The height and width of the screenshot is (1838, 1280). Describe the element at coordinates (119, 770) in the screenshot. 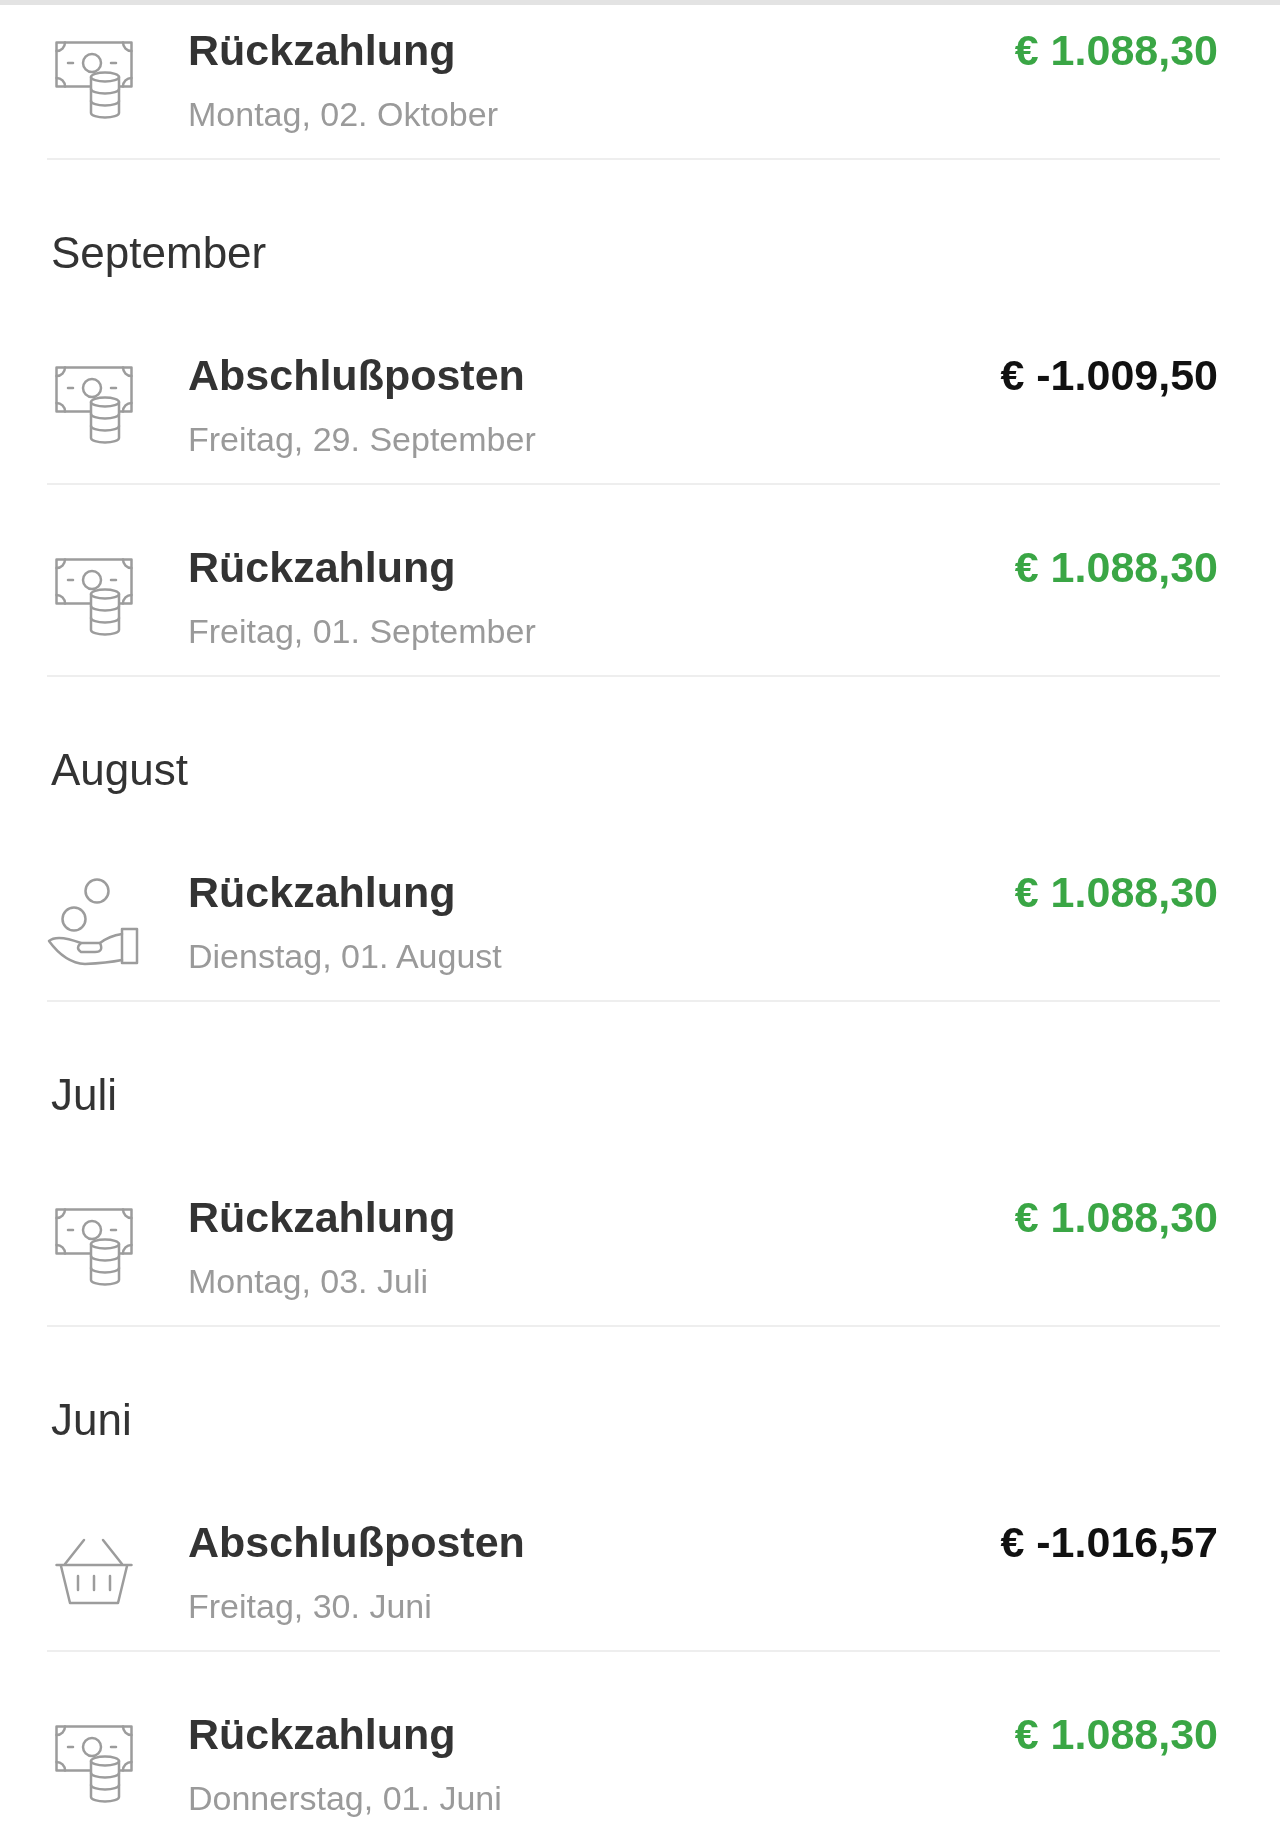

I see `month-heading: August` at that location.